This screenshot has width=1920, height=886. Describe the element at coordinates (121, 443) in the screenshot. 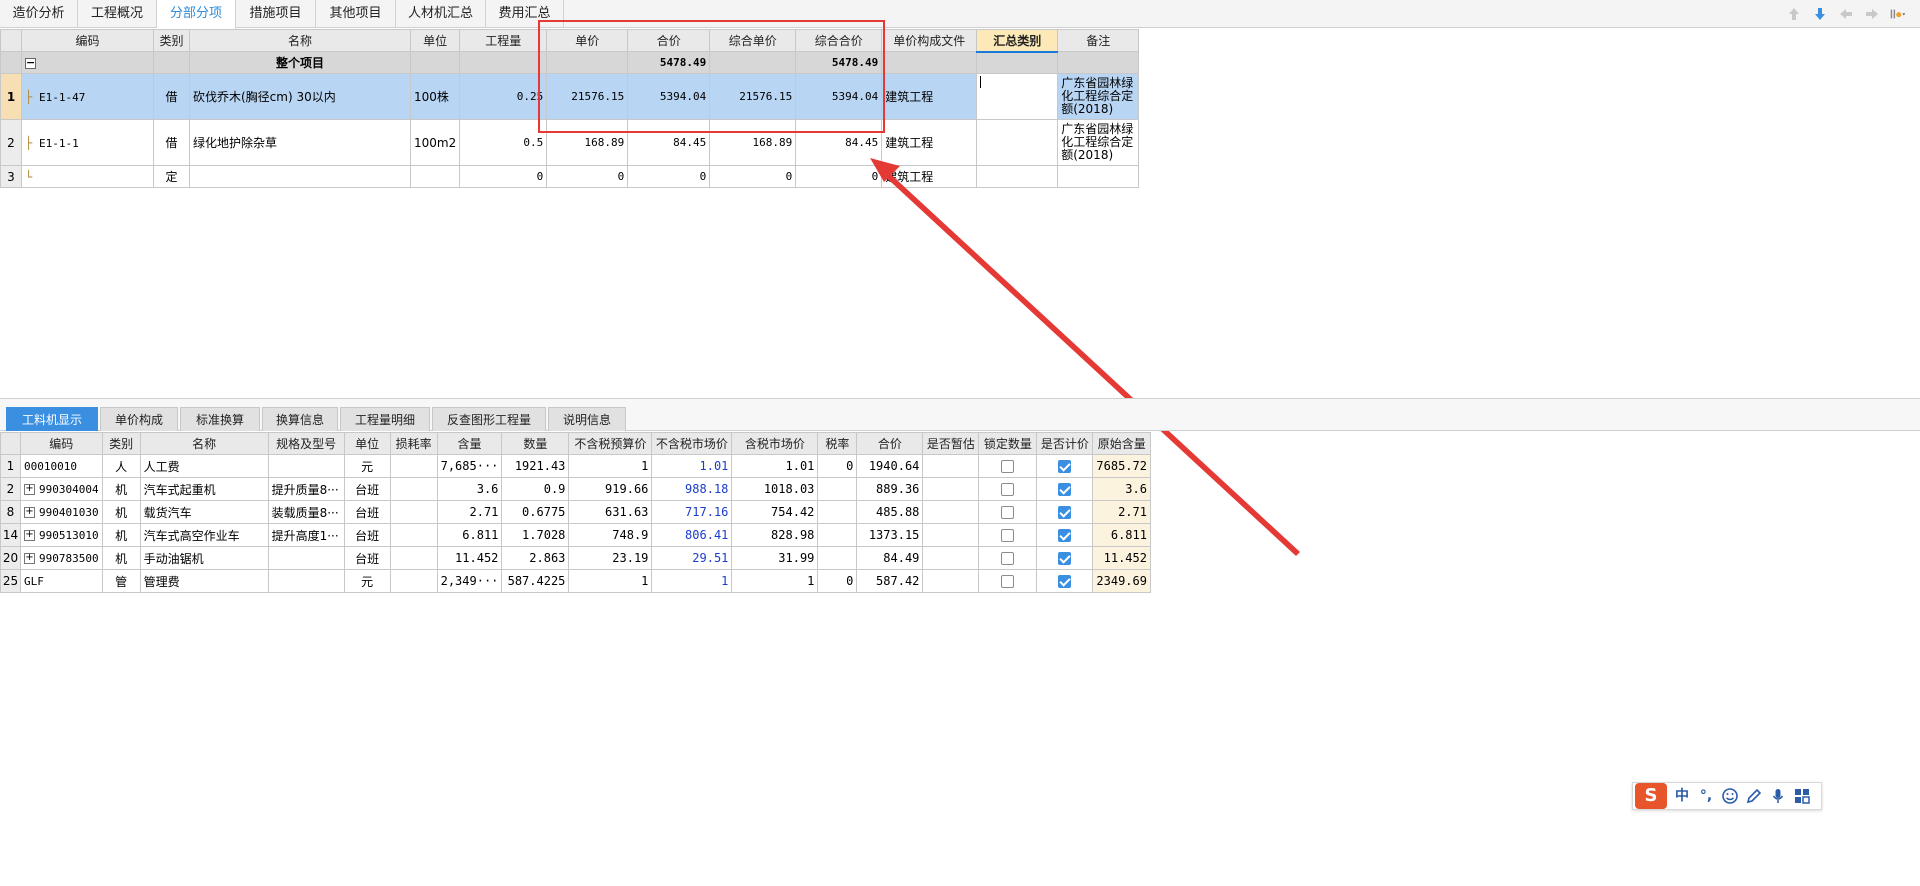

I see `resource-grid-col-1: 类别` at that location.